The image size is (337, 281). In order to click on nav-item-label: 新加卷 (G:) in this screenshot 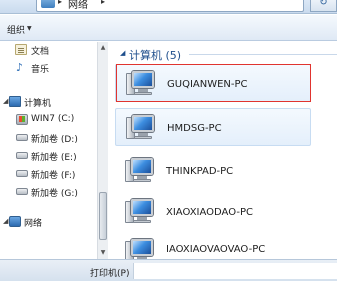, I will do `click(54, 194)`.